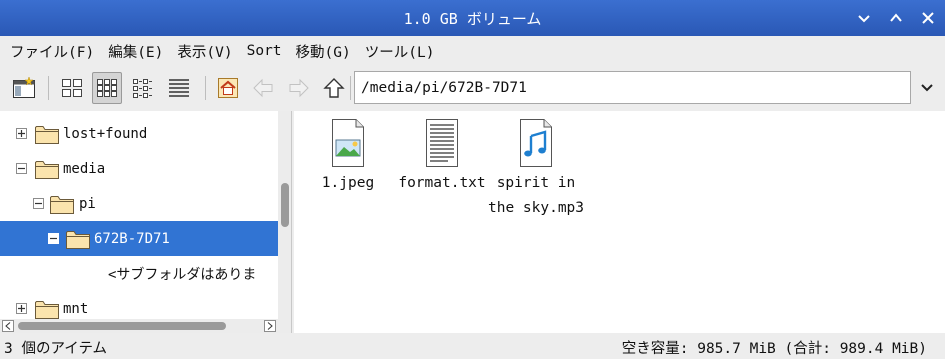 Image resolution: width=945 pixels, height=359 pixels. Describe the element at coordinates (536, 143) in the screenshot. I see `audio-file-icon` at that location.